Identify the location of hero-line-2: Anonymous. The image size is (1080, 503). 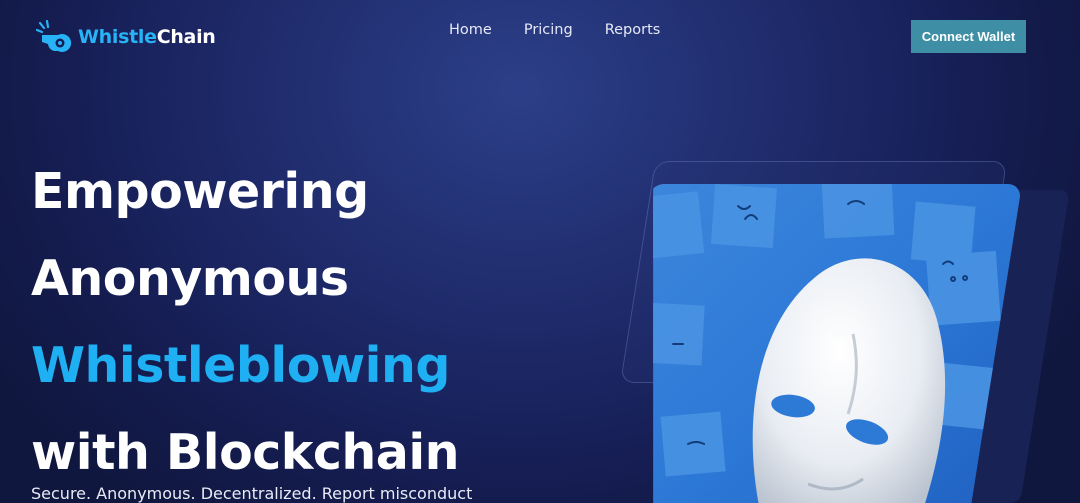
(190, 278).